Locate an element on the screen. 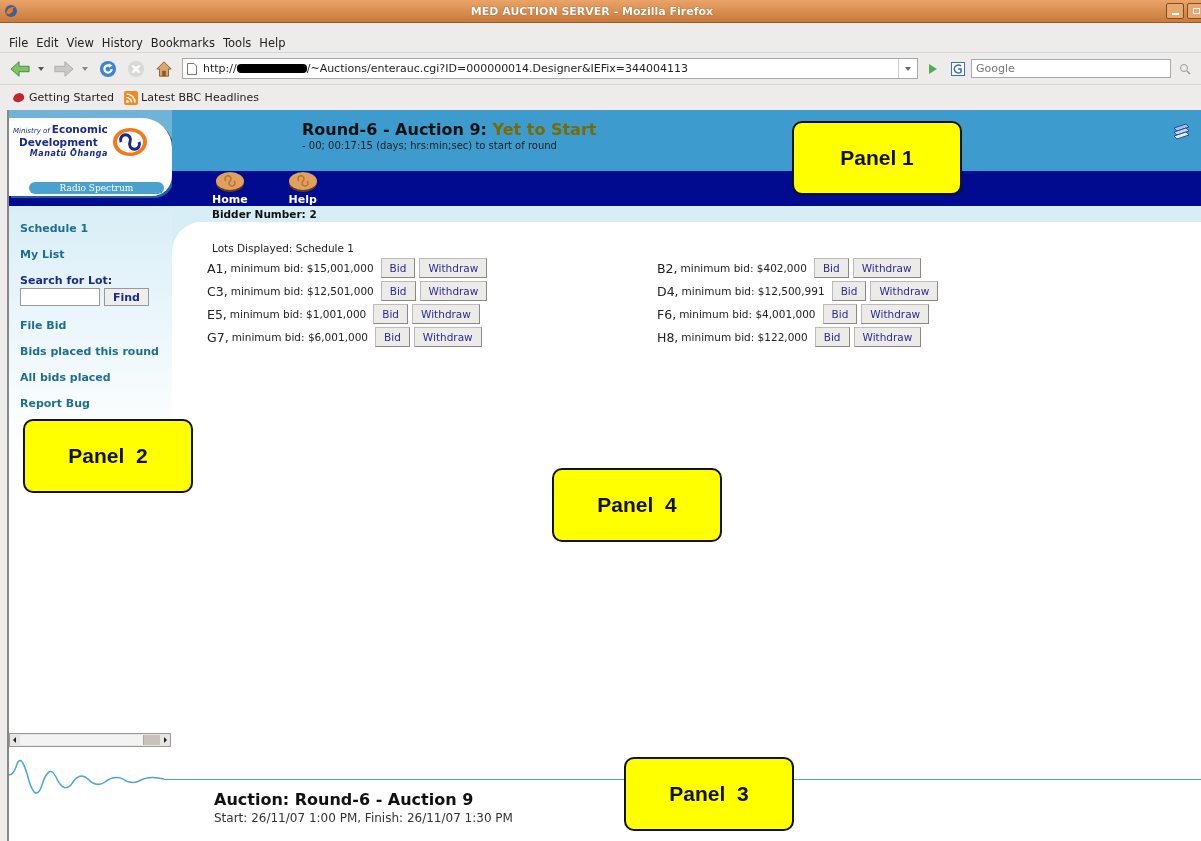  home-icon is located at coordinates (164, 68).